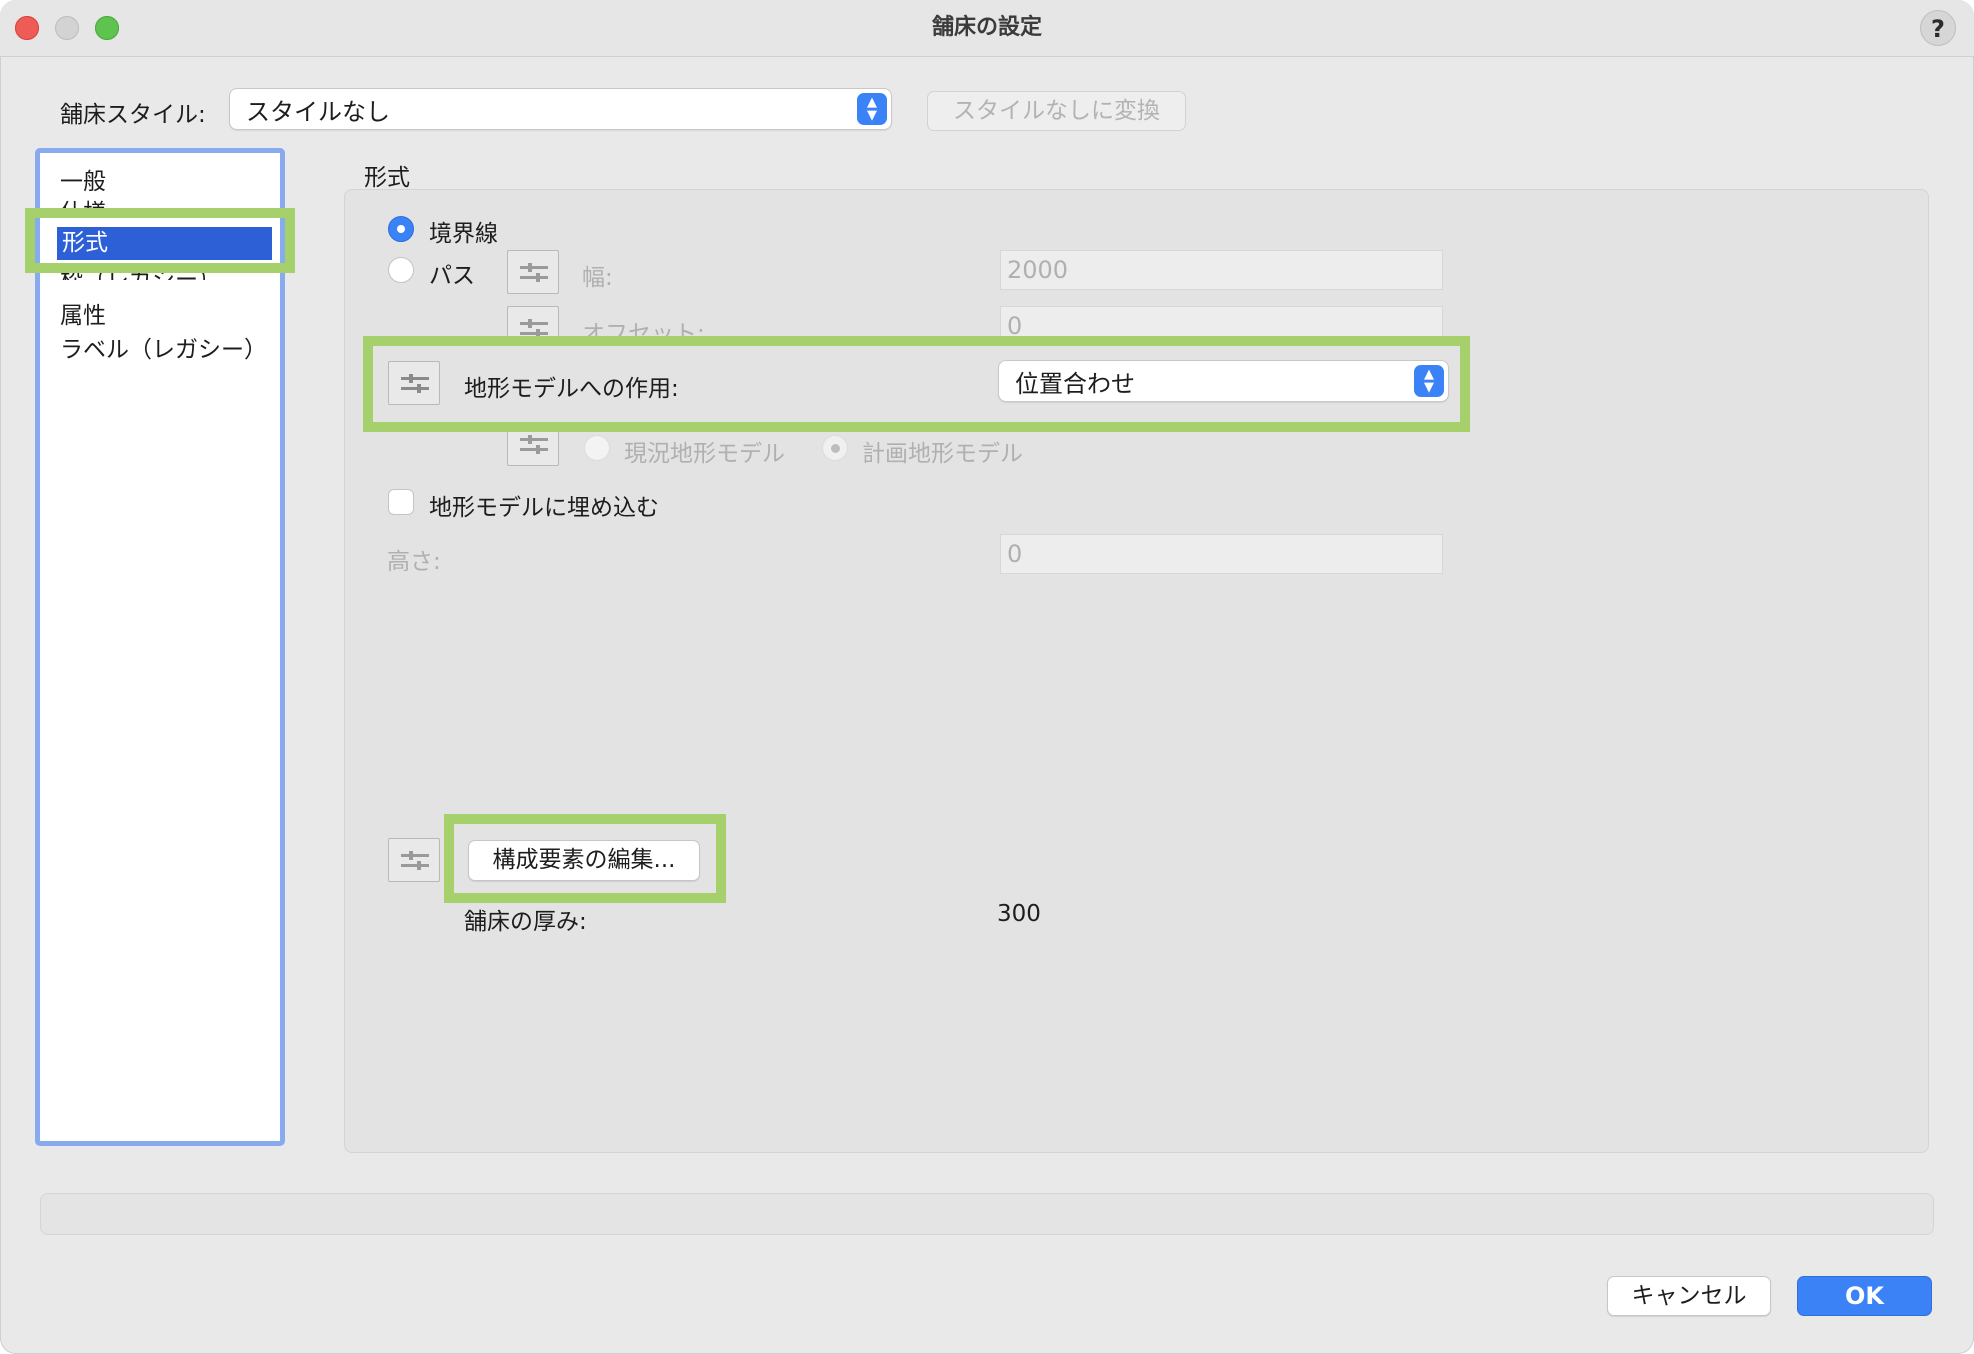 This screenshot has width=1974, height=1354. I want to click on terrain-popup-value: 位置合わせ, so click(1075, 383).